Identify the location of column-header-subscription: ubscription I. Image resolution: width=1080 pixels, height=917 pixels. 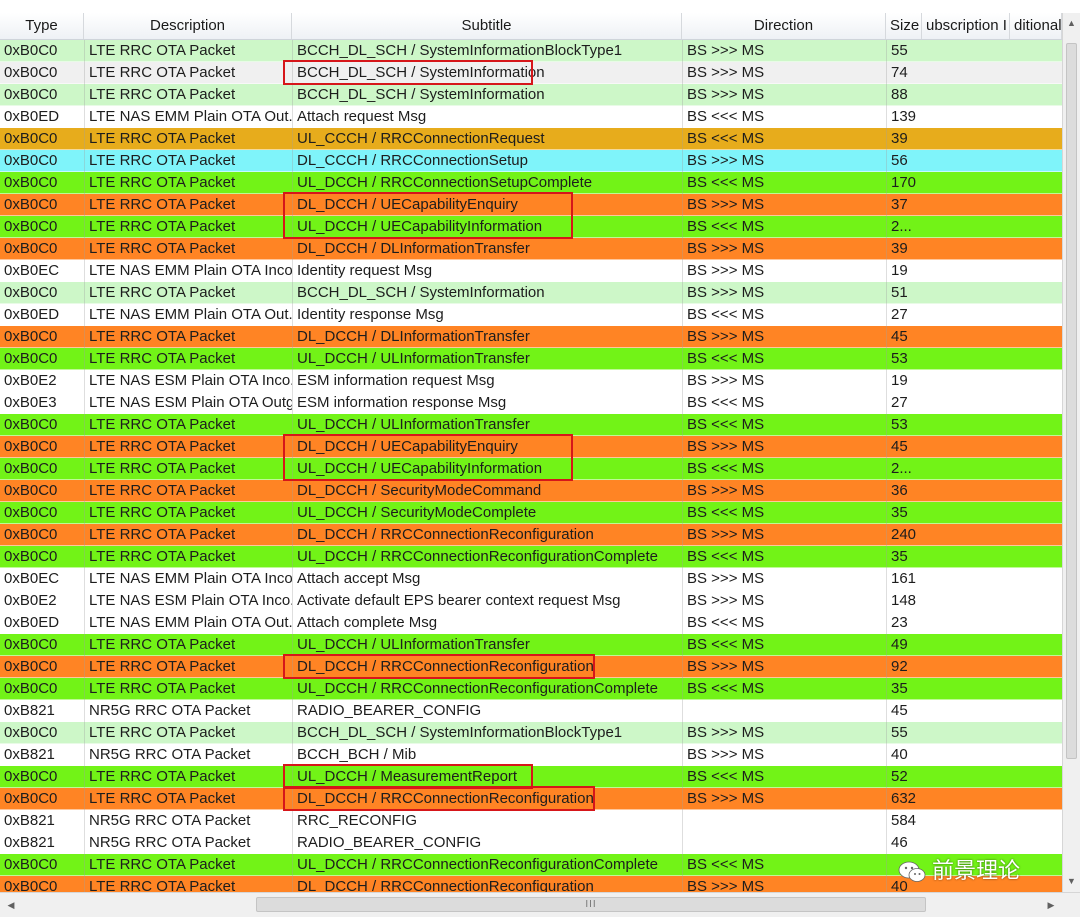
(966, 26).